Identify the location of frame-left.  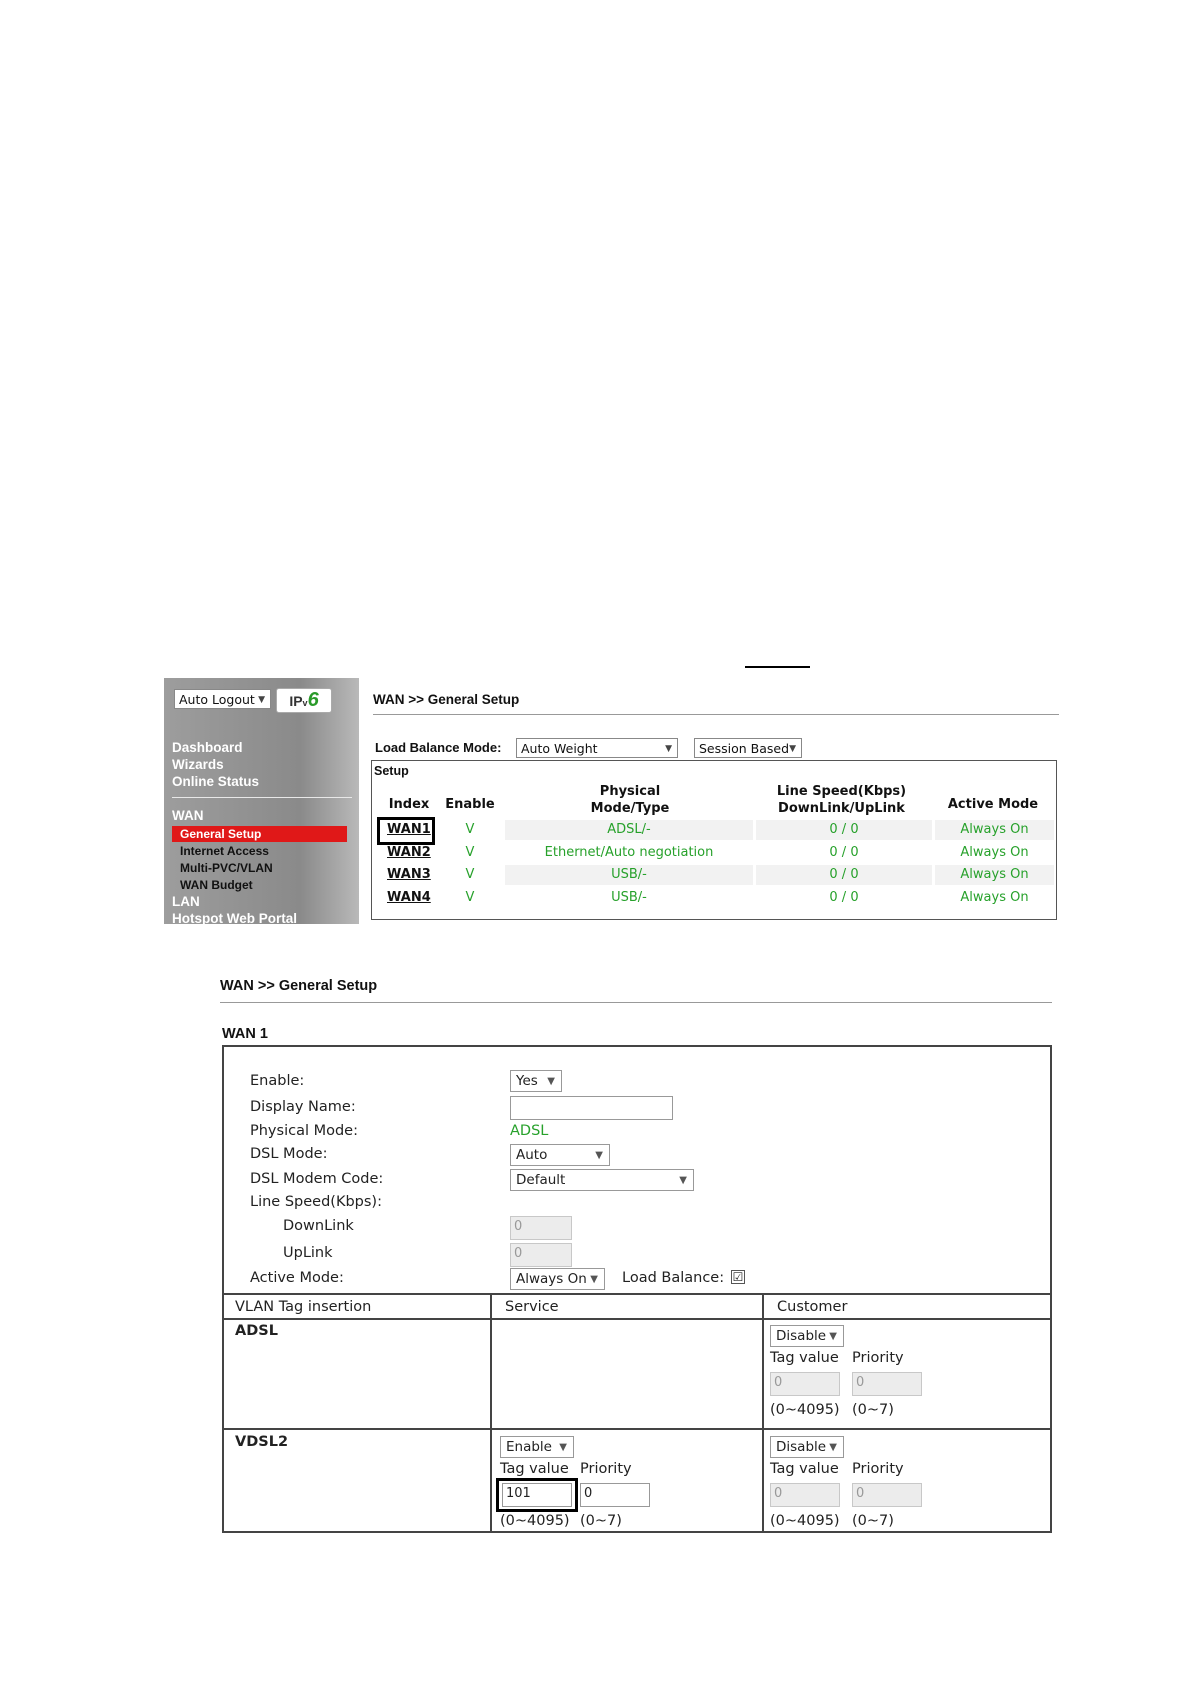
(223, 1289).